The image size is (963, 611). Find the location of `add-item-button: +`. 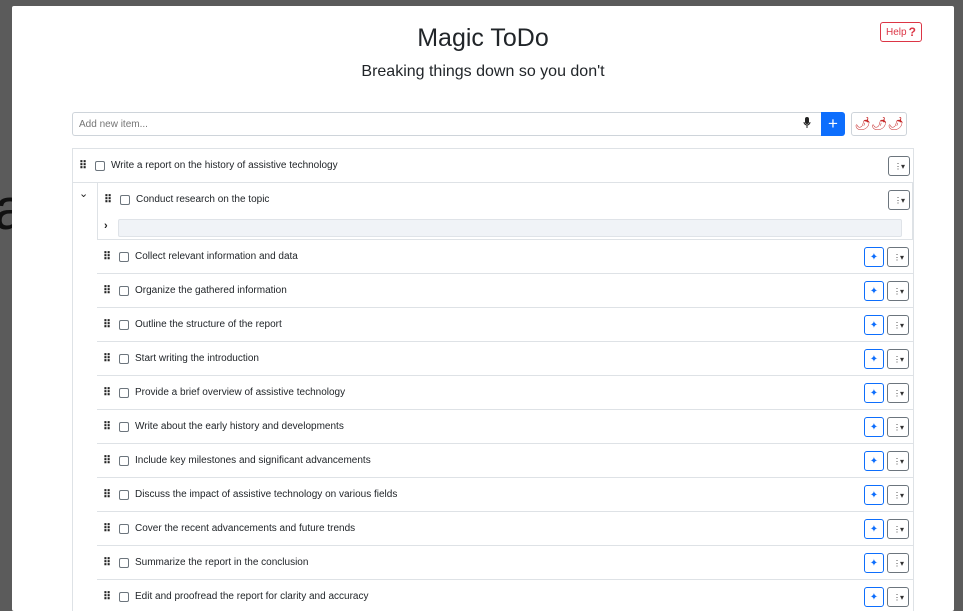

add-item-button: + is located at coordinates (833, 124).